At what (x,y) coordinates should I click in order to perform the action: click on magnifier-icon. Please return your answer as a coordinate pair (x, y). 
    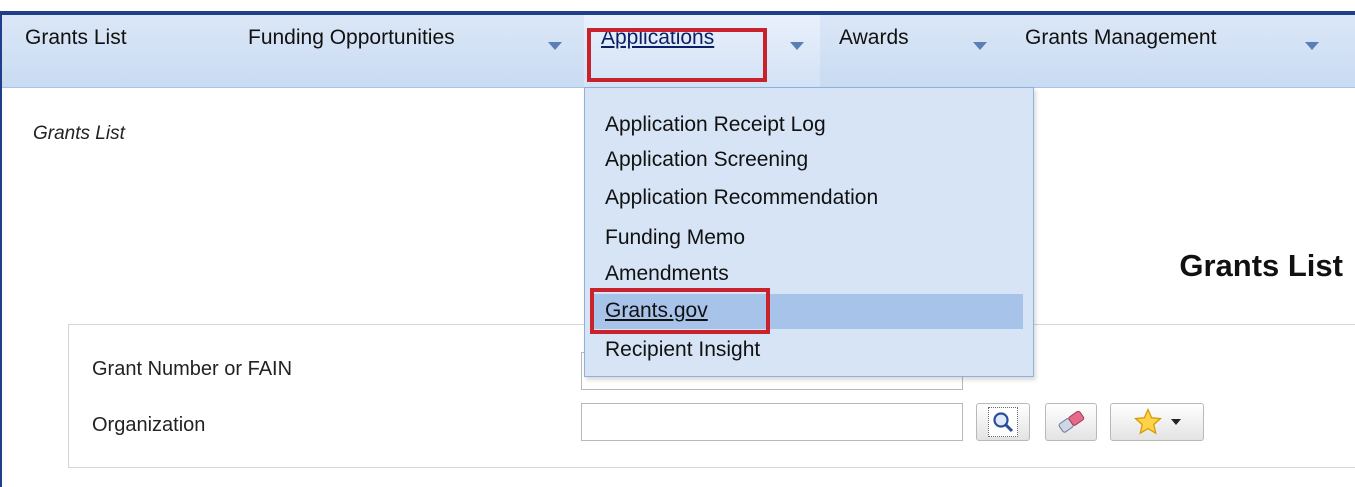
    Looking at the image, I should click on (1003, 422).